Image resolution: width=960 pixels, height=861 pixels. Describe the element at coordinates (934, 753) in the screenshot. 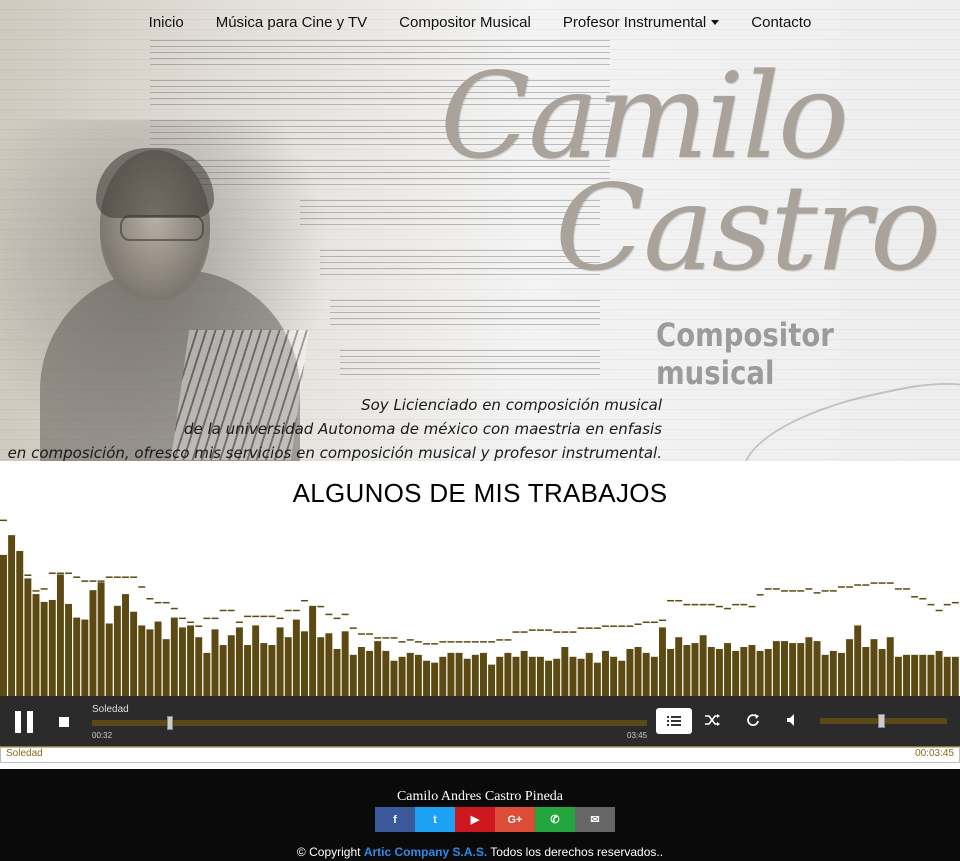

I see `playlist-item-duration: 00:03:45` at that location.